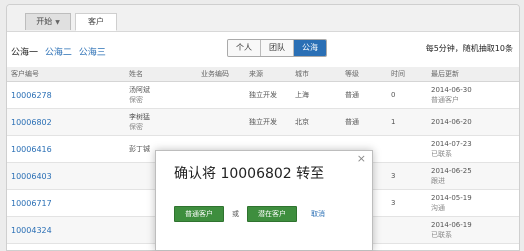  Describe the element at coordinates (310, 48) in the screenshot. I see `scope-public: 公海` at that location.